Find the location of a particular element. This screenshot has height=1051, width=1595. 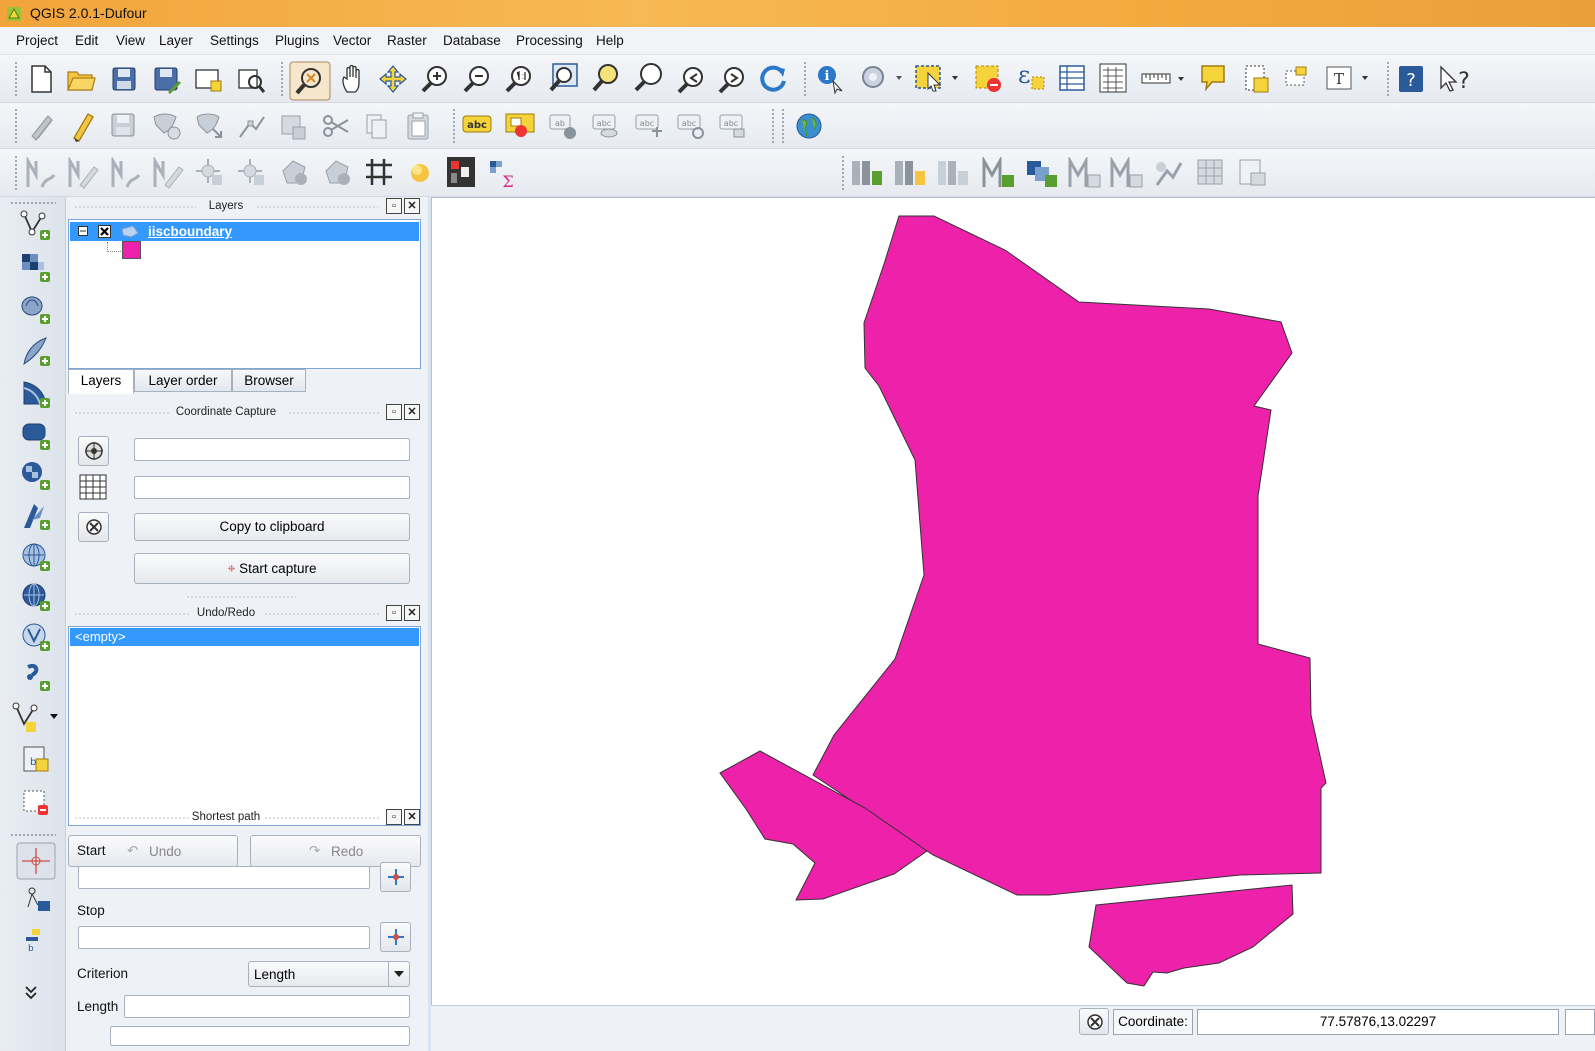

add-oracle-layer-icon is located at coordinates (36, 436).